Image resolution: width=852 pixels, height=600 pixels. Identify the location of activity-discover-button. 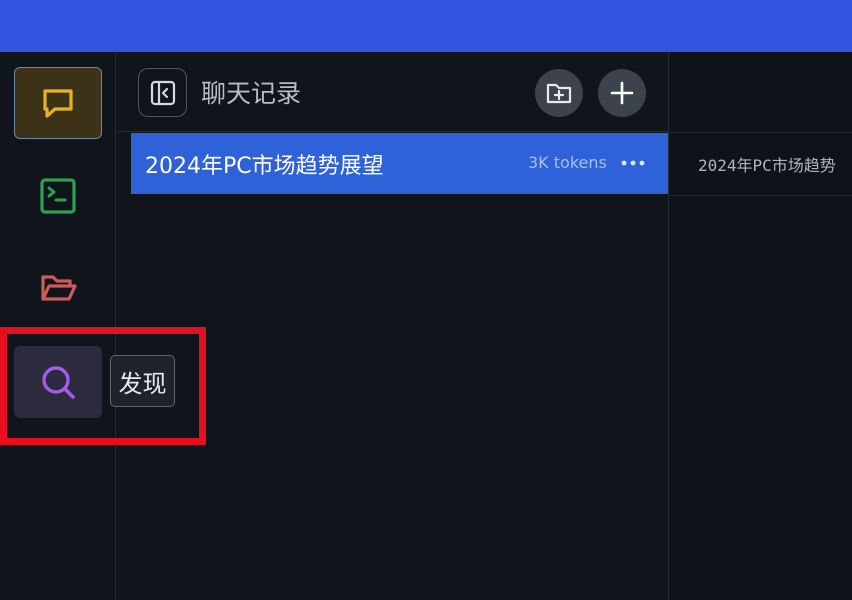
(58, 382).